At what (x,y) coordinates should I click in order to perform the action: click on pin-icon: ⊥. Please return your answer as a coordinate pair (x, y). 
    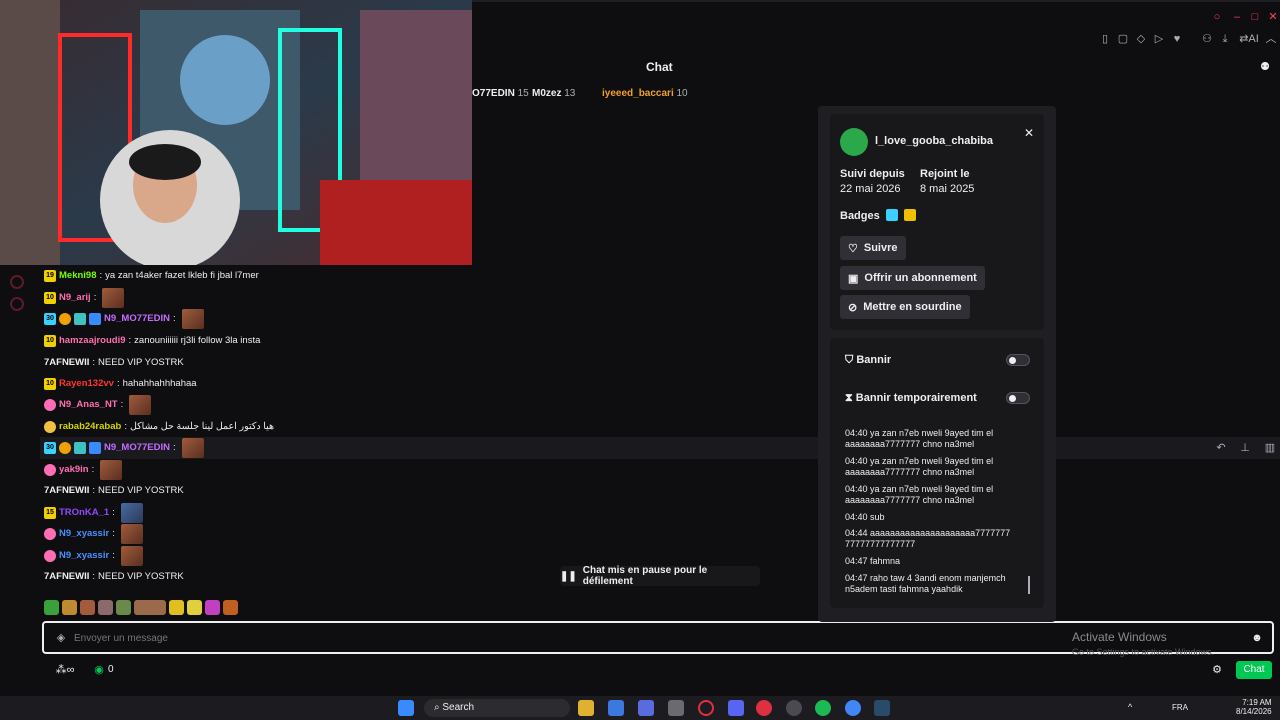
    Looking at the image, I should click on (1245, 448).